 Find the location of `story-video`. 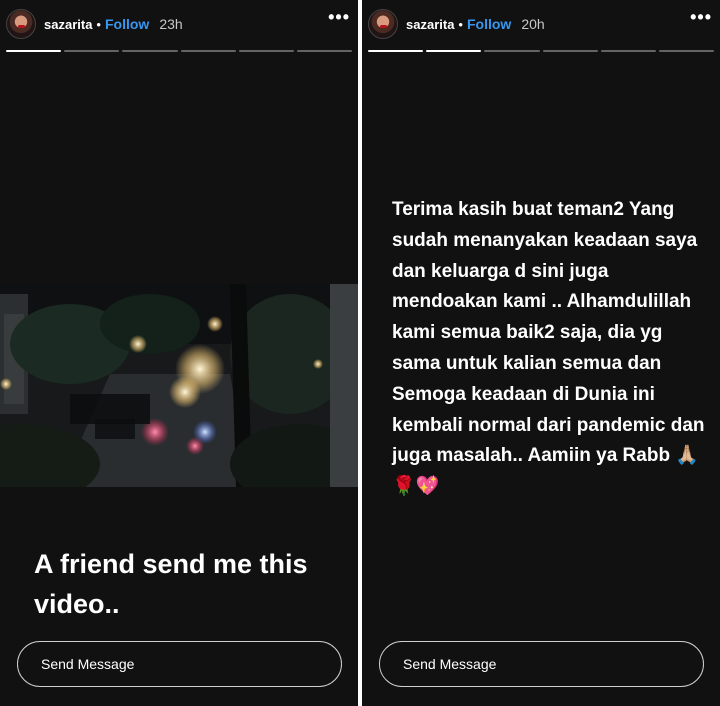

story-video is located at coordinates (179, 385).